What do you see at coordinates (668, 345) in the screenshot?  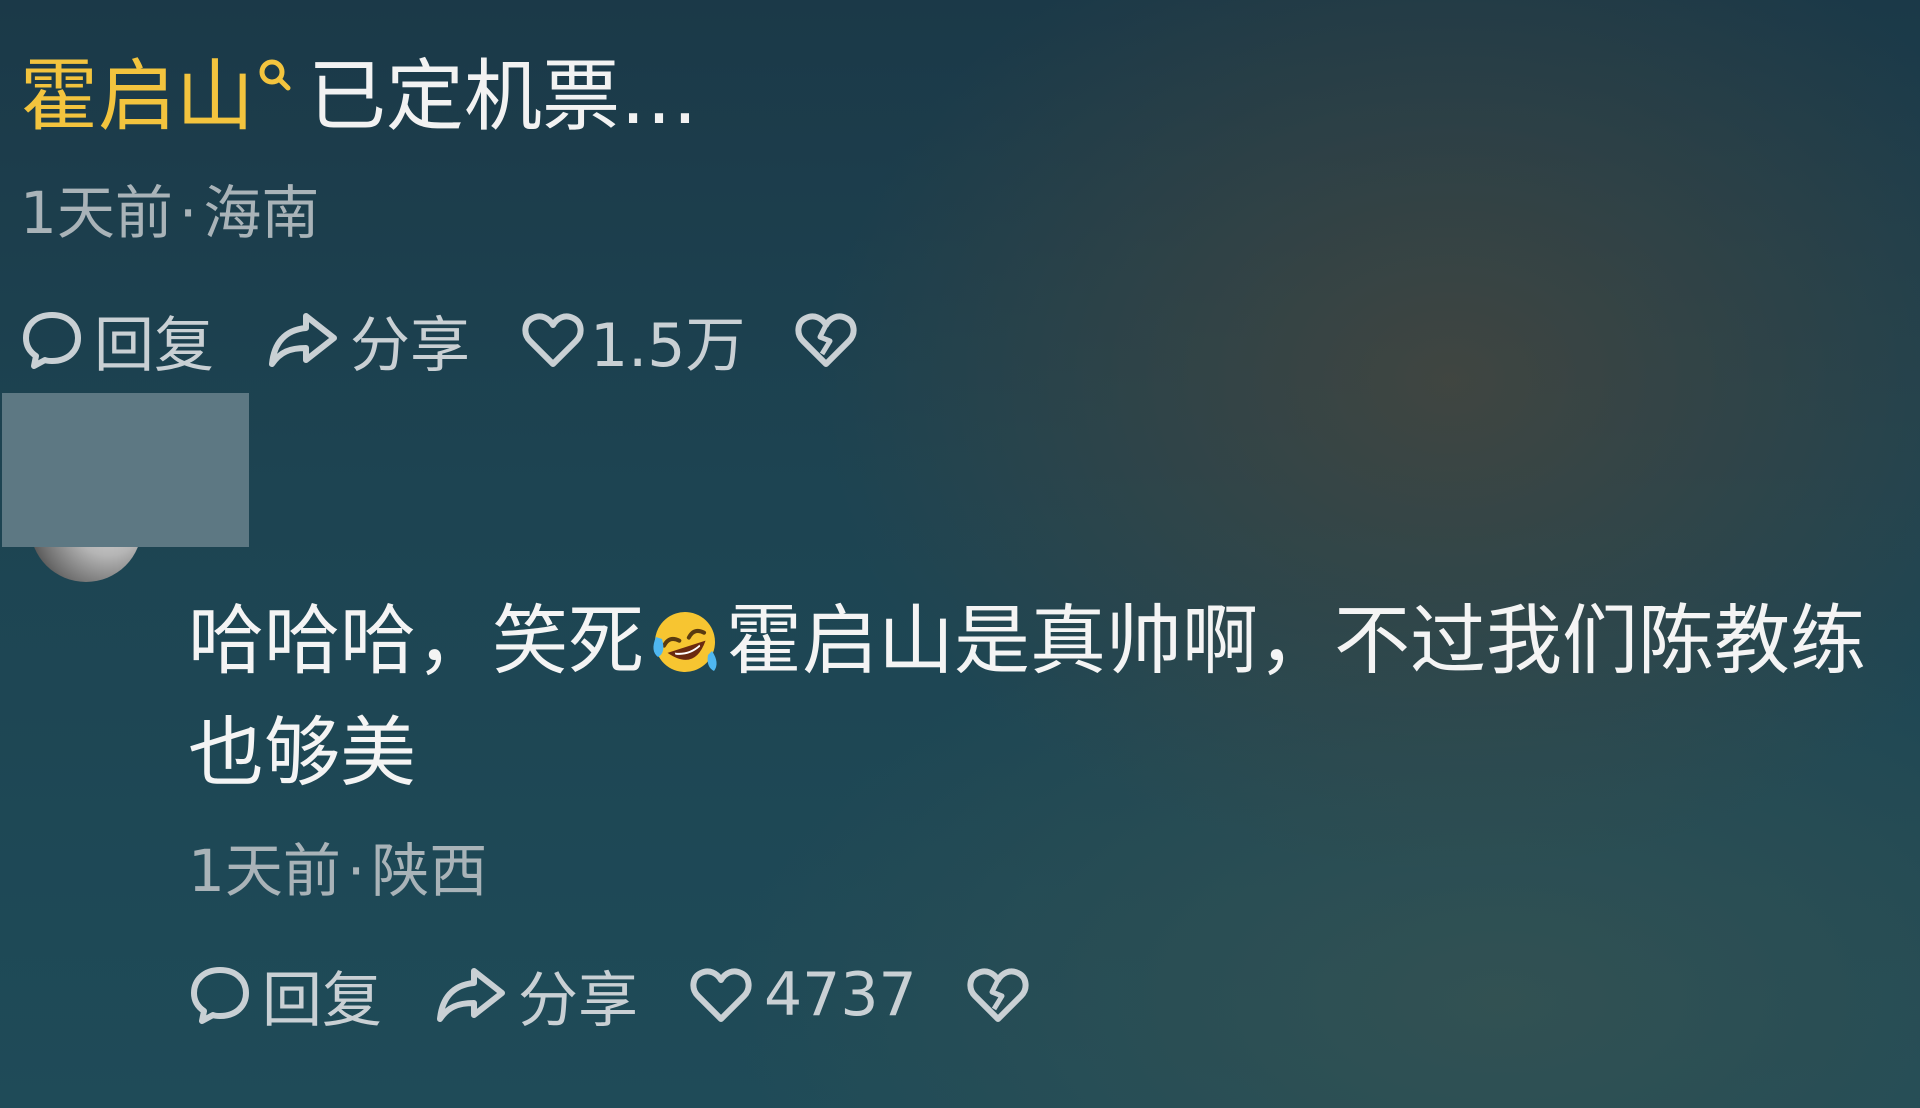 I see `like-count: 1.5万` at bounding box center [668, 345].